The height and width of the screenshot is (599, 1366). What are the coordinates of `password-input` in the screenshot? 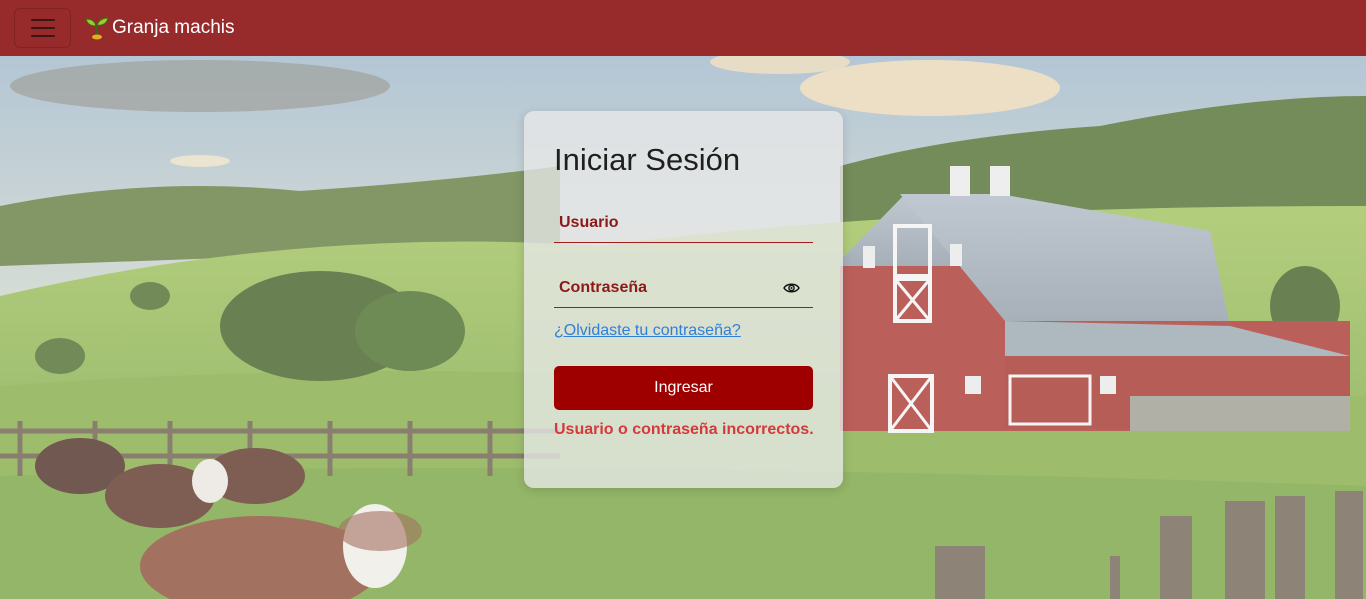 It's located at (683, 287).